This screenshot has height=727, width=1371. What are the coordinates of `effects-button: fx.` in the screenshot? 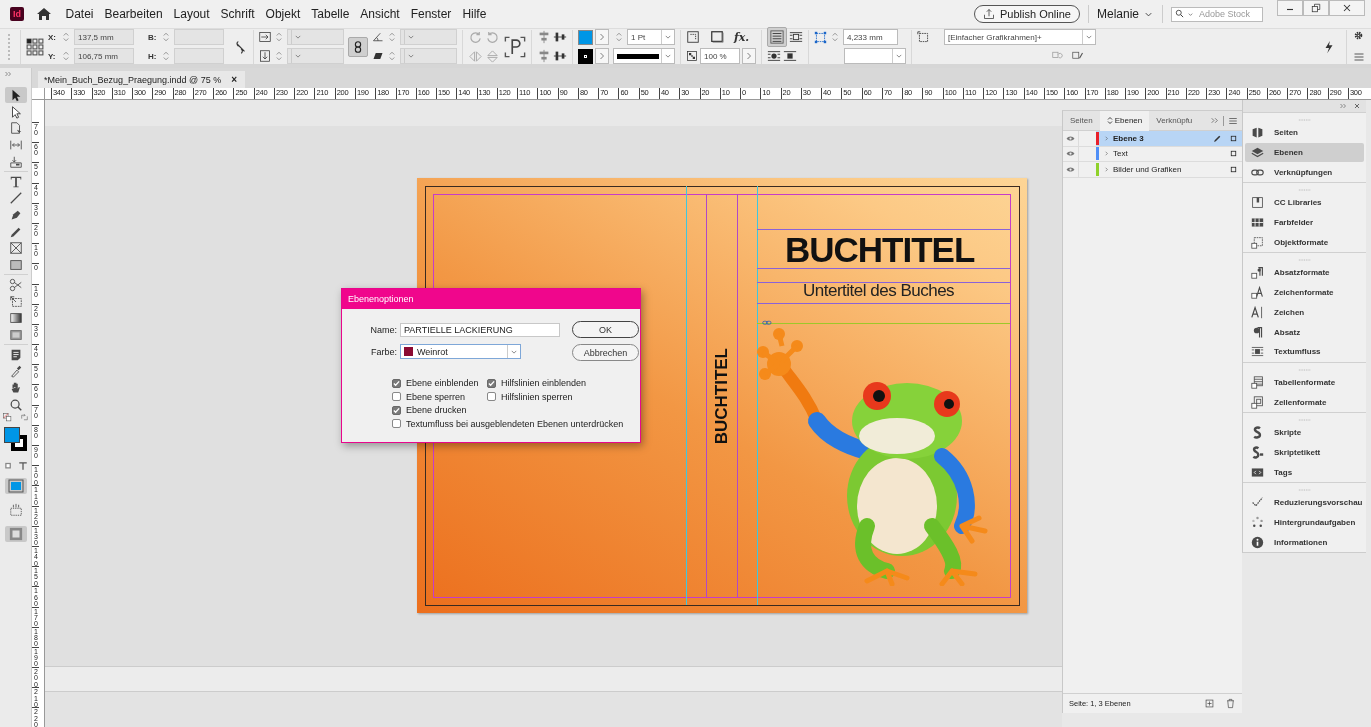 It's located at (742, 37).